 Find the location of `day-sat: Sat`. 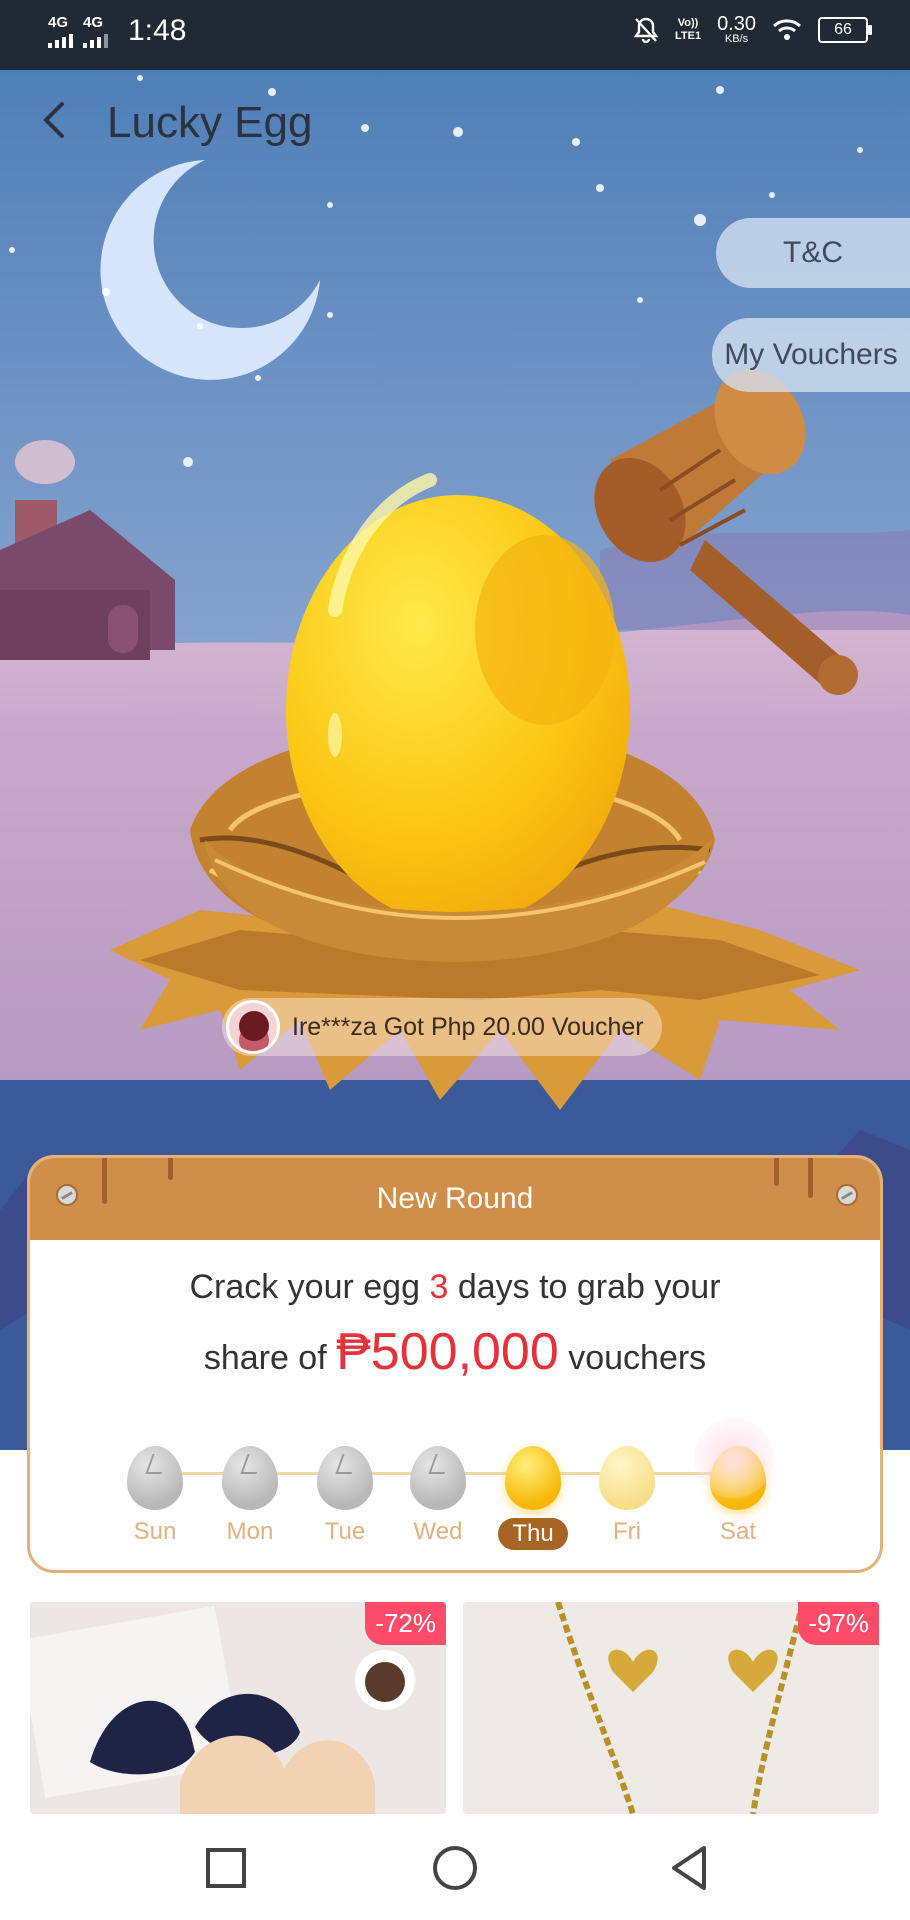

day-sat: Sat is located at coordinates (736, 1482).